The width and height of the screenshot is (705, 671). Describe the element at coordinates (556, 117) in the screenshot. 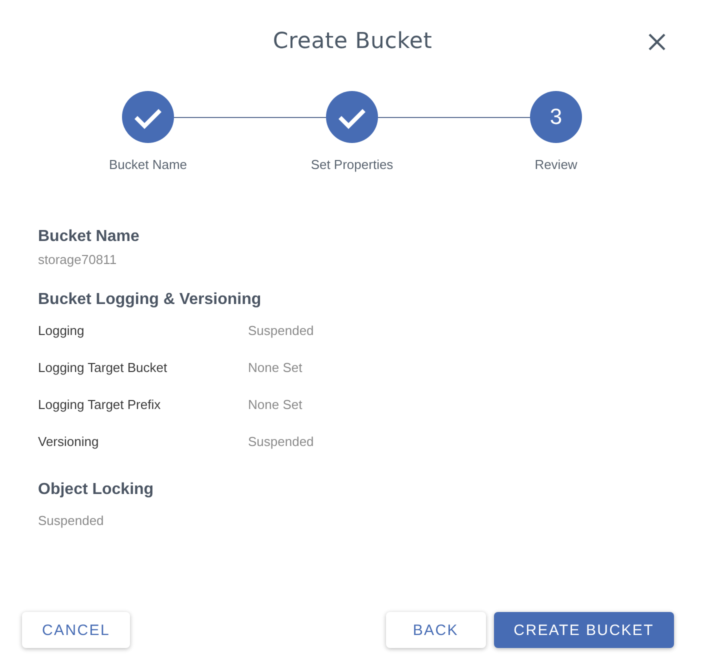

I see `step-number: 3` at that location.